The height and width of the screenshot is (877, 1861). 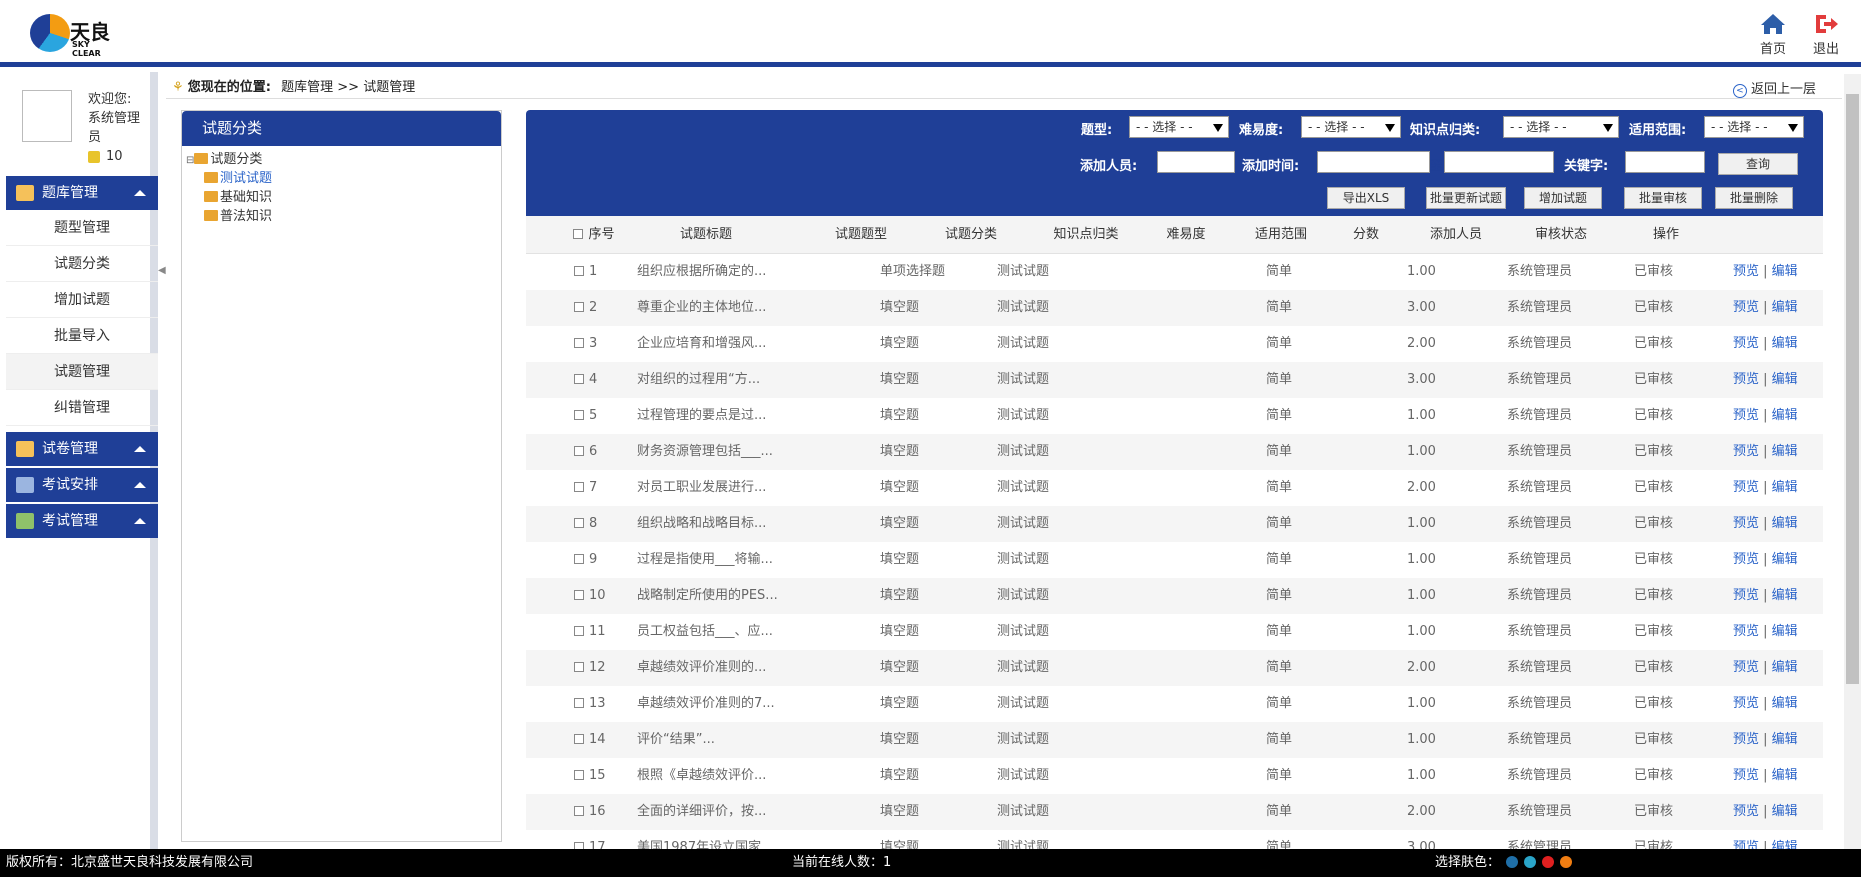 I want to click on start-date-input, so click(x=1373, y=162).